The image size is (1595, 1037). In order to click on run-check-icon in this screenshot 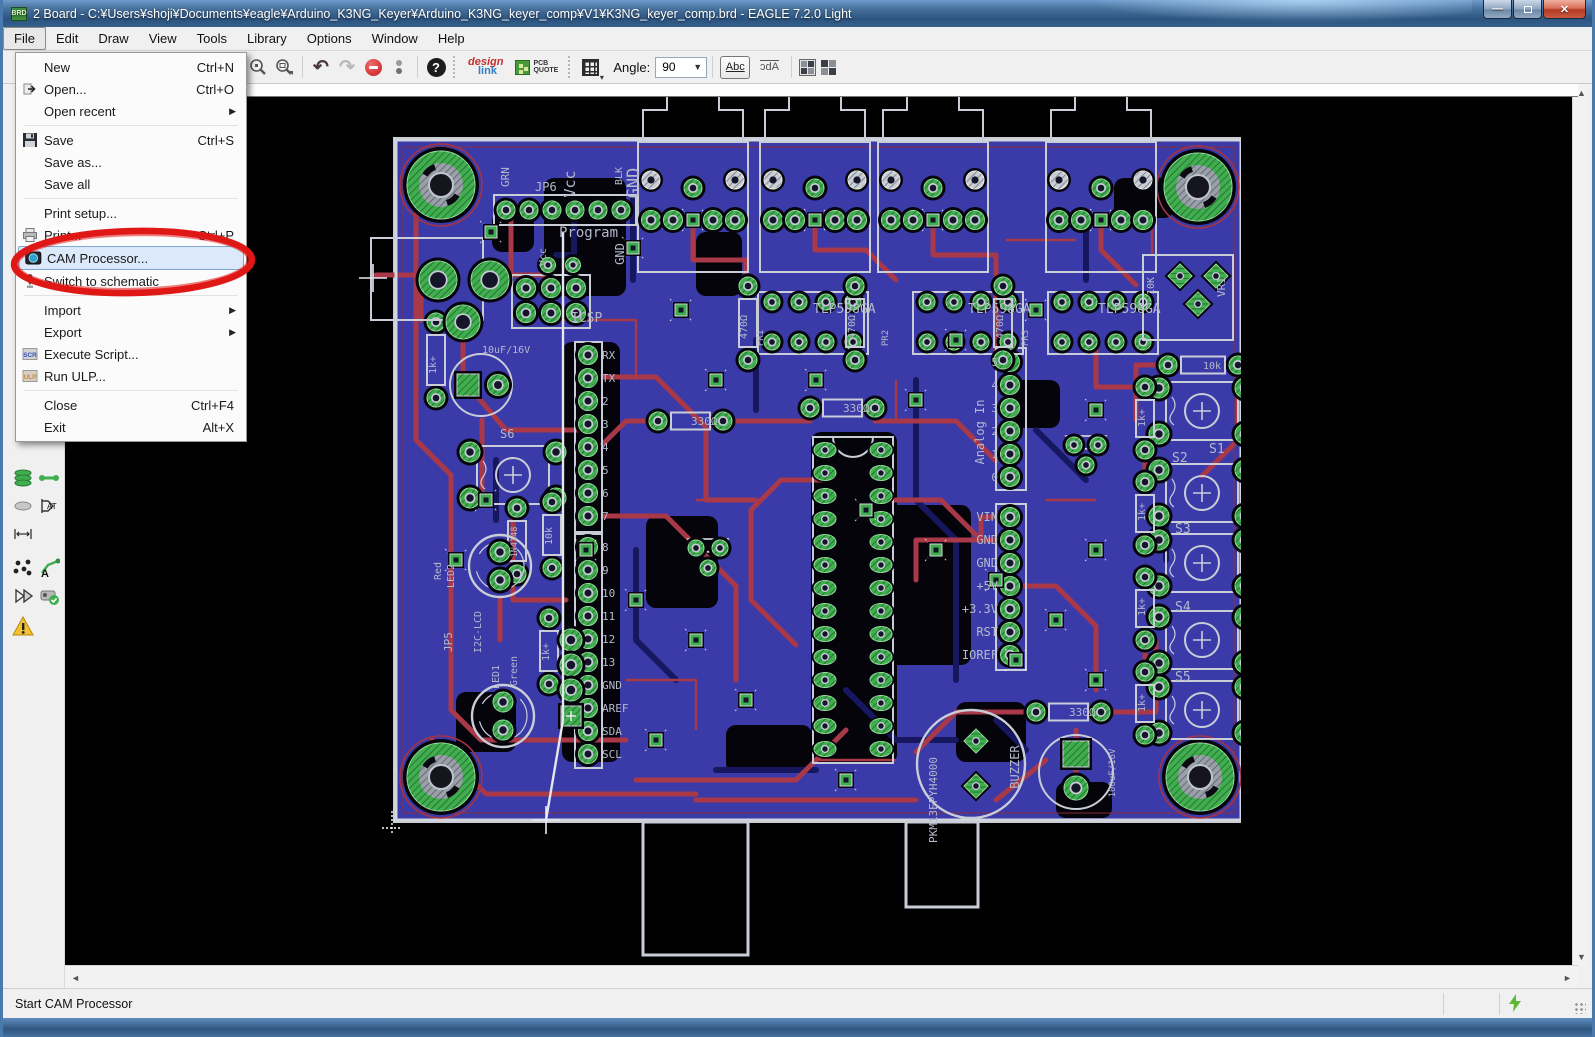, I will do `click(49, 596)`.